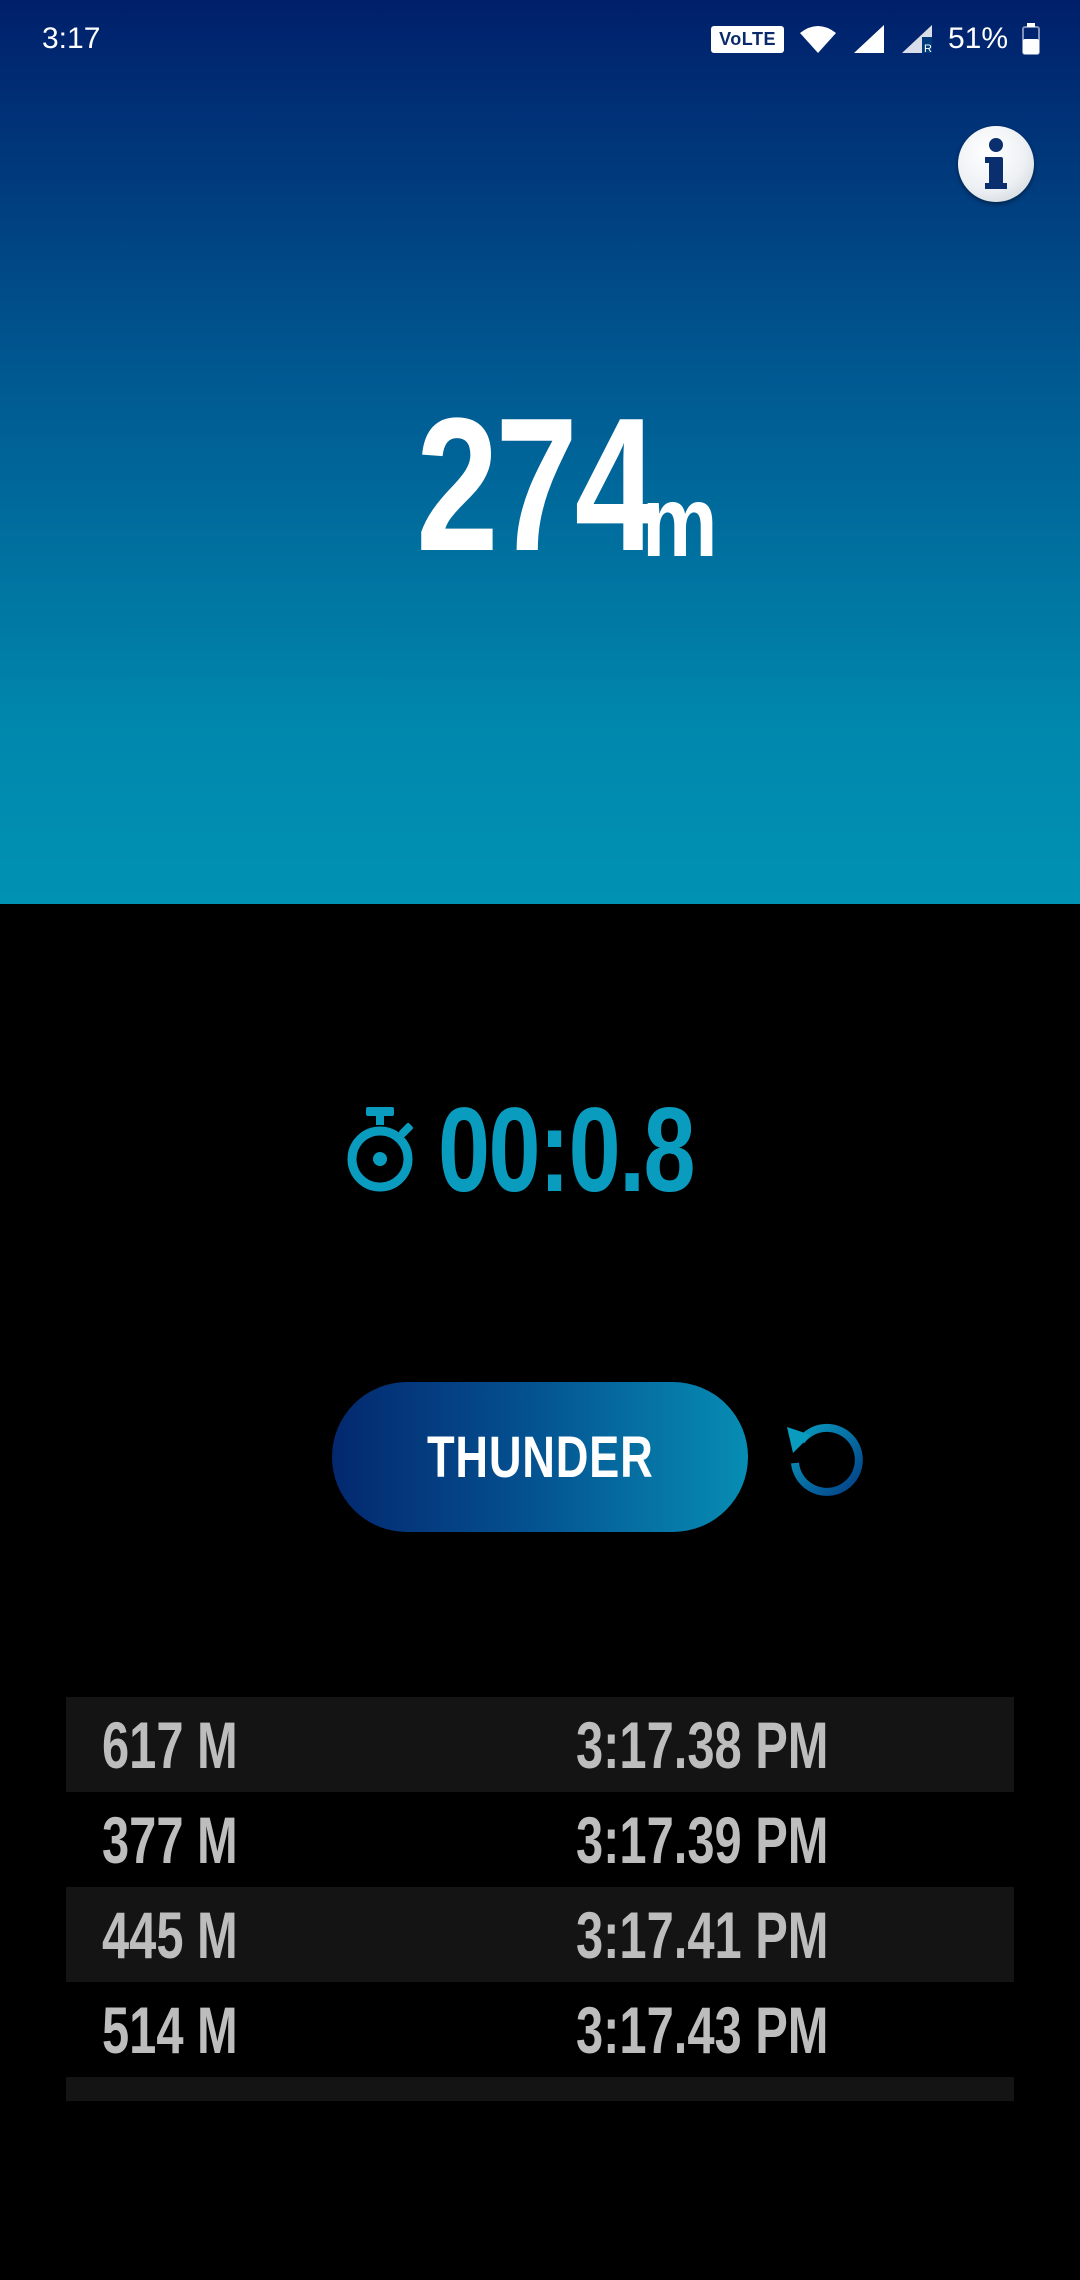  What do you see at coordinates (170, 1745) in the screenshot?
I see `record-distance: 617 M` at bounding box center [170, 1745].